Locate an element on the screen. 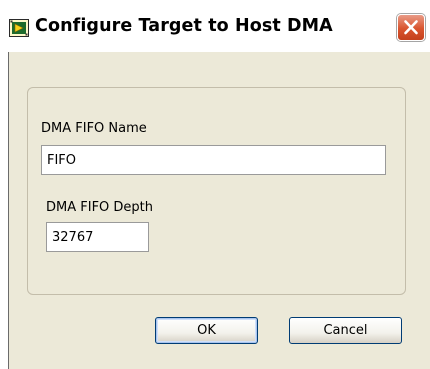  cancel-button: Cancel is located at coordinates (345, 330).